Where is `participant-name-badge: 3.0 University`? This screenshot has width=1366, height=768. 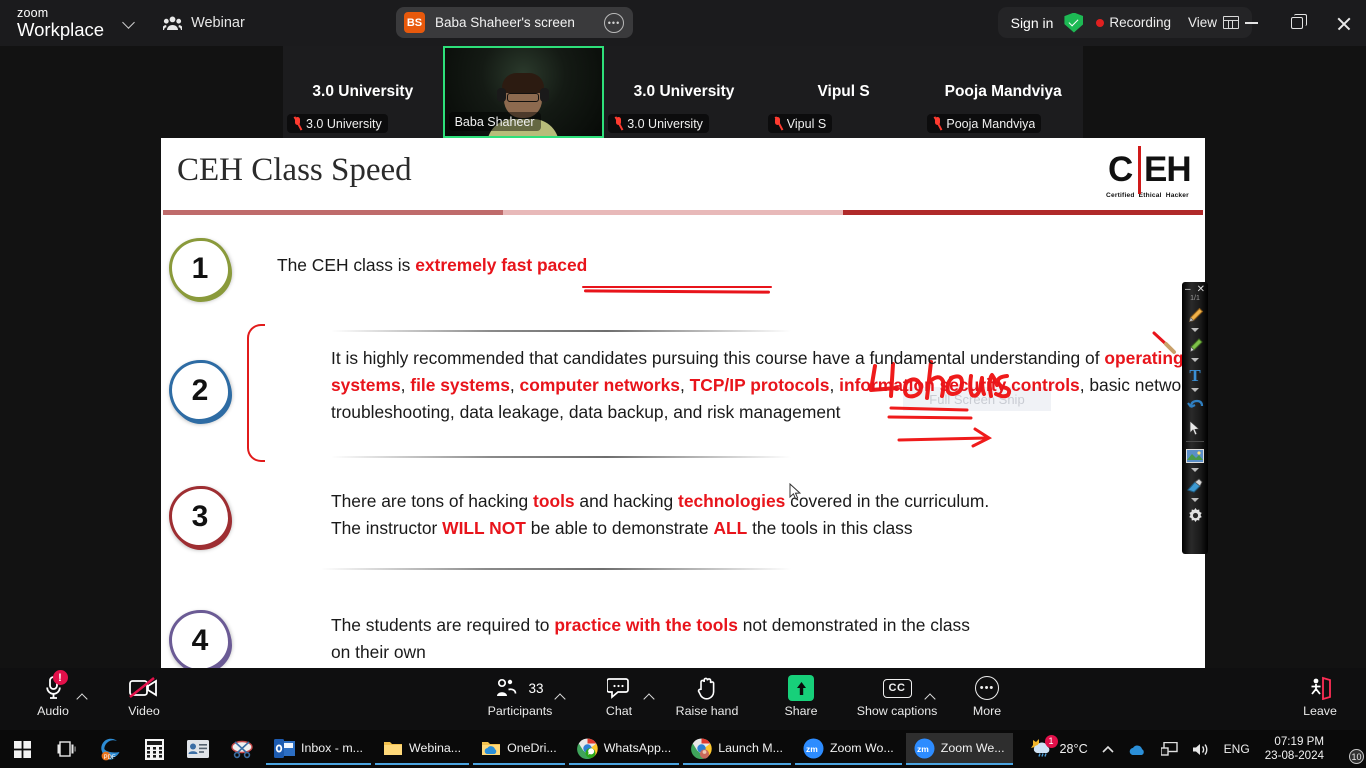
participant-name-badge: 3.0 University is located at coordinates (337, 123).